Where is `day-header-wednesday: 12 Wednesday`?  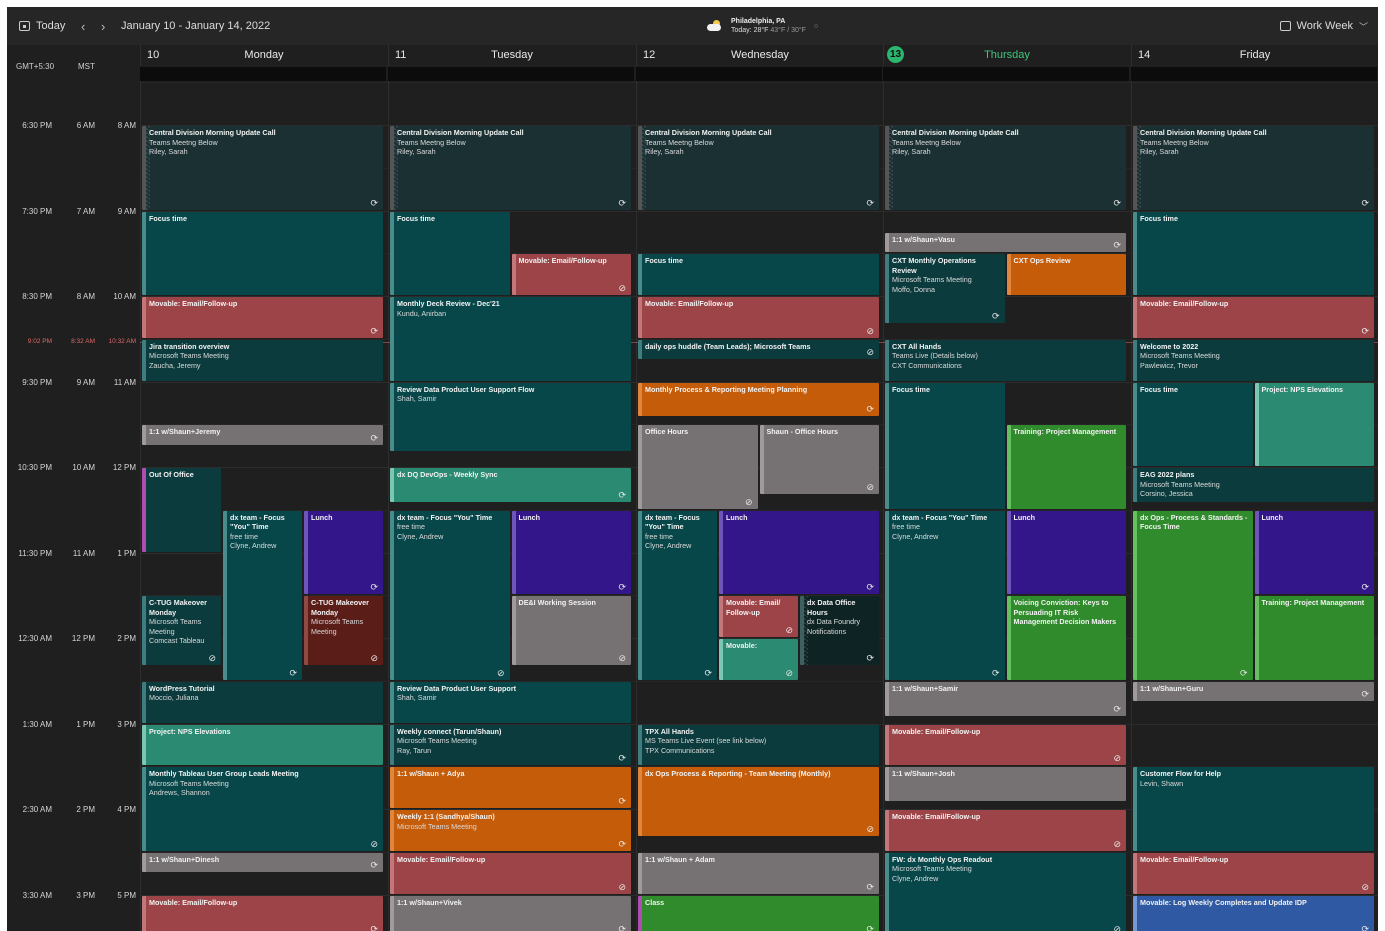
day-header-wednesday: 12 Wednesday is located at coordinates (759, 55).